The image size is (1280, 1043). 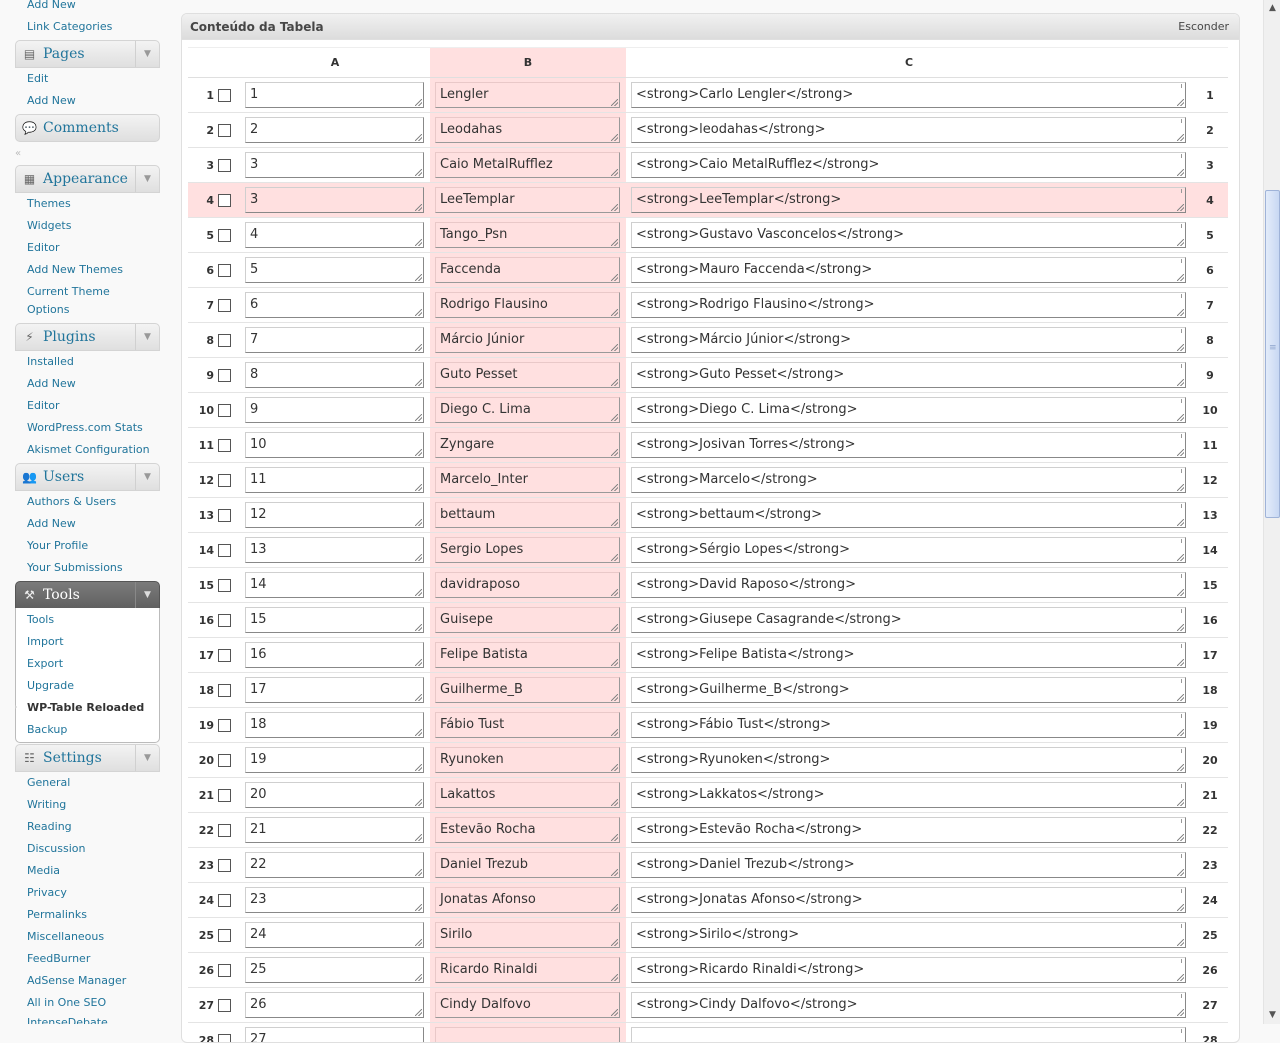 What do you see at coordinates (48, 783) in the screenshot?
I see `sidebar-link-general: General` at bounding box center [48, 783].